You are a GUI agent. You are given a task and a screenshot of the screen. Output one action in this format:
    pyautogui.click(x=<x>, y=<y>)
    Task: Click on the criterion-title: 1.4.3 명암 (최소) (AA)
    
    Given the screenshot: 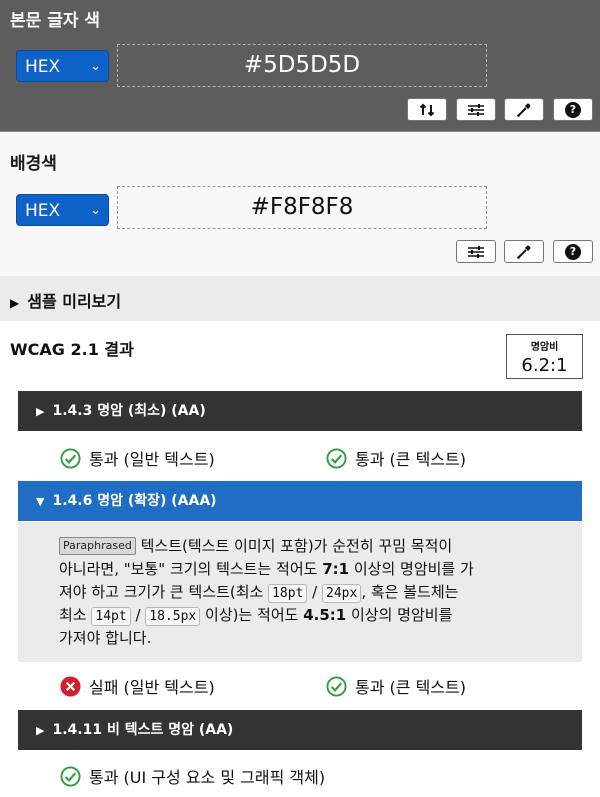 What is the action you would take?
    pyautogui.click(x=129, y=411)
    